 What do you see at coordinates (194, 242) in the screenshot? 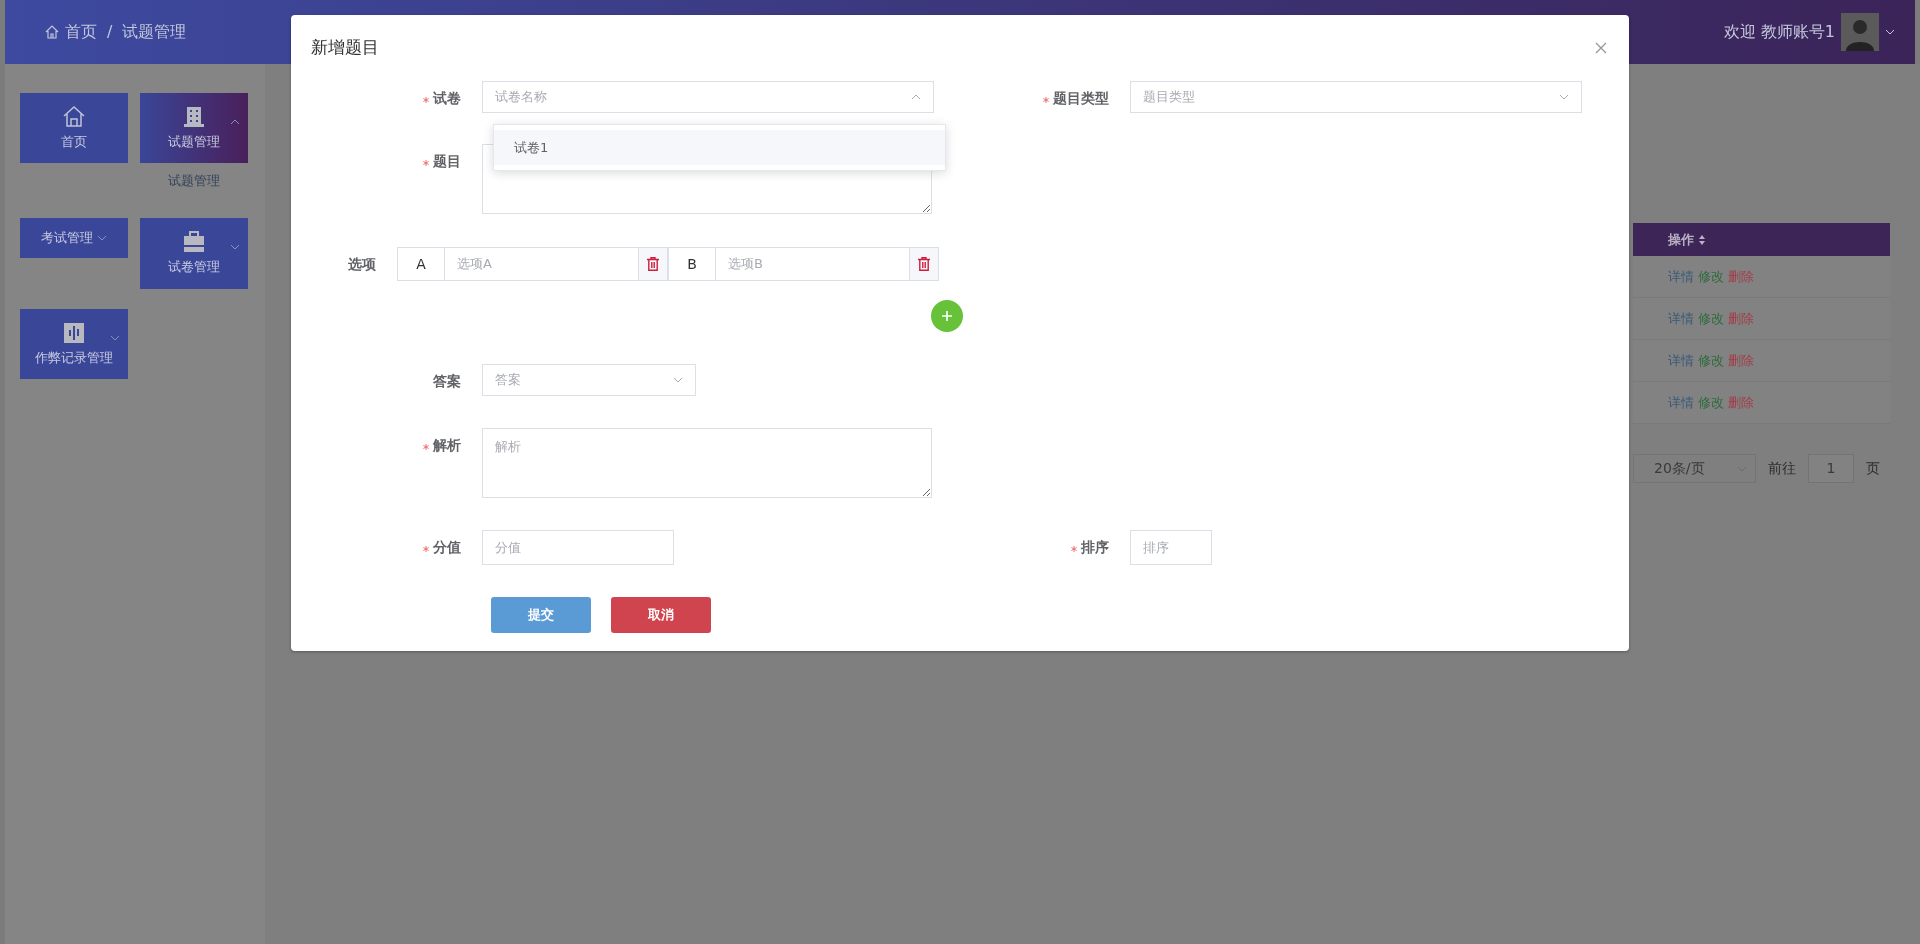
I see `briefcase-icon` at bounding box center [194, 242].